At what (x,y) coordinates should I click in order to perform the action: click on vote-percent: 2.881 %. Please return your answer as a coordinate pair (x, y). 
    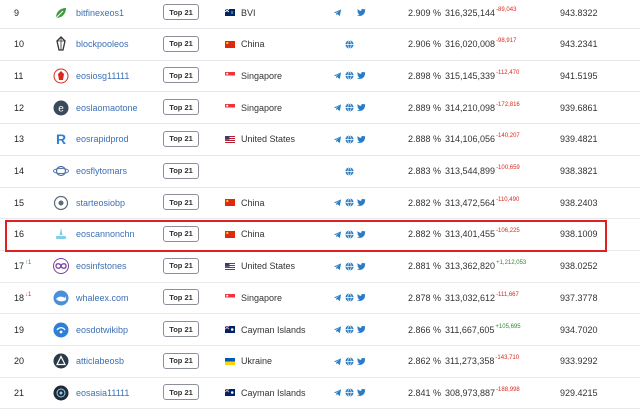
    Looking at the image, I should click on (424, 266).